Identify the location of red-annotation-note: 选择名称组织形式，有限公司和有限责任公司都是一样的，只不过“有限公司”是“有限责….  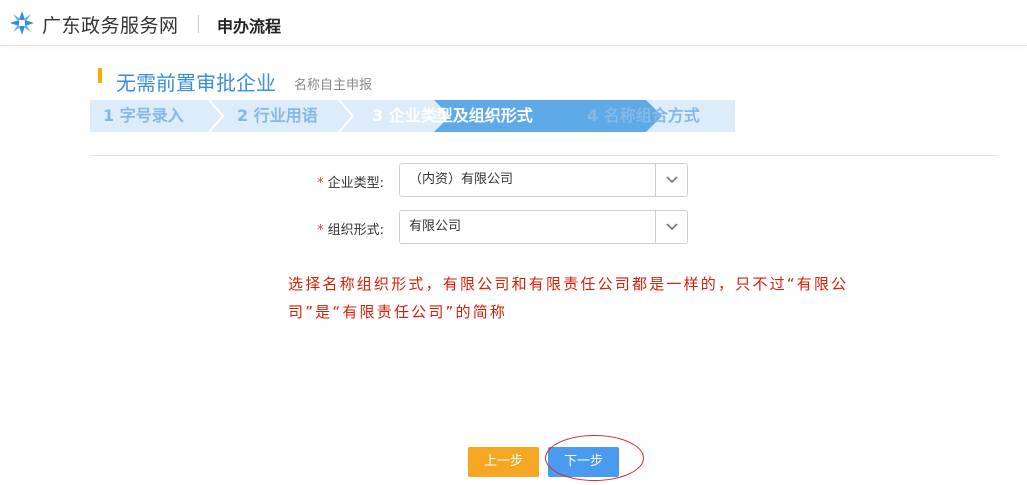
(568, 298).